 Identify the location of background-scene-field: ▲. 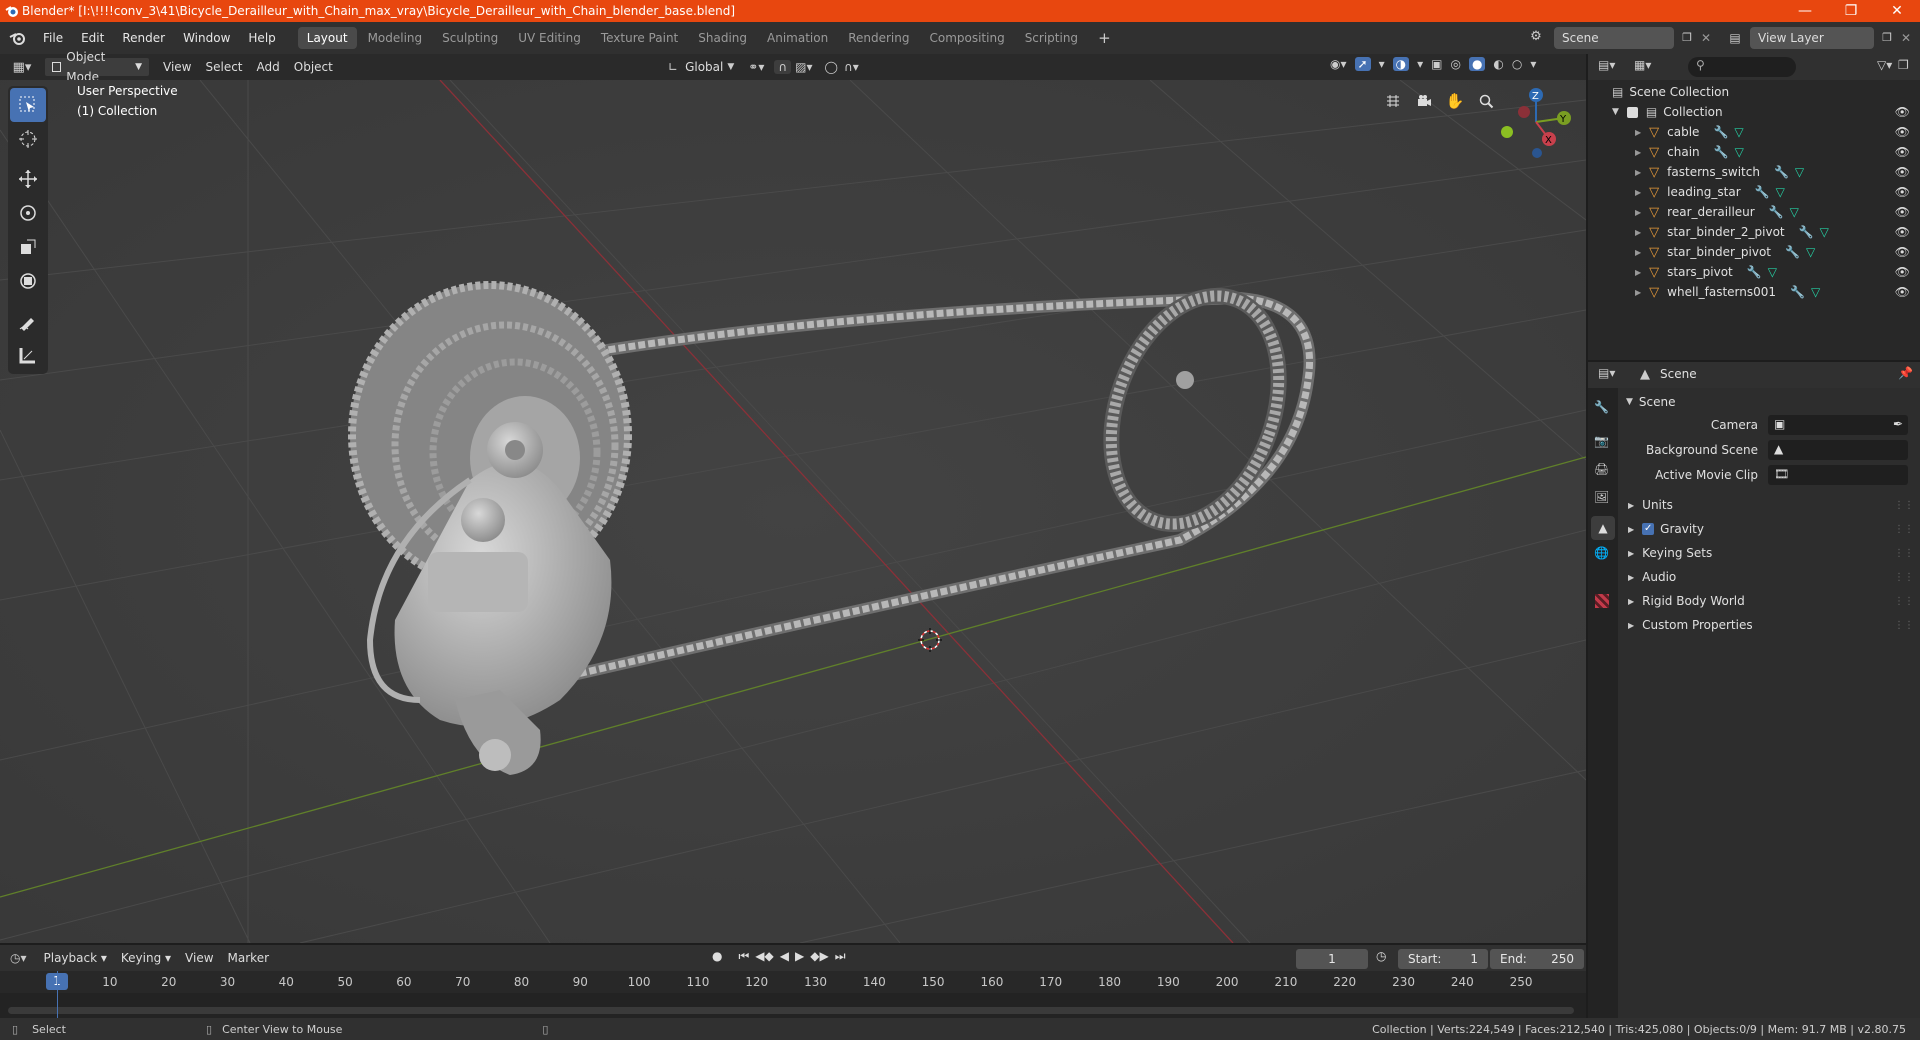
(1838, 450).